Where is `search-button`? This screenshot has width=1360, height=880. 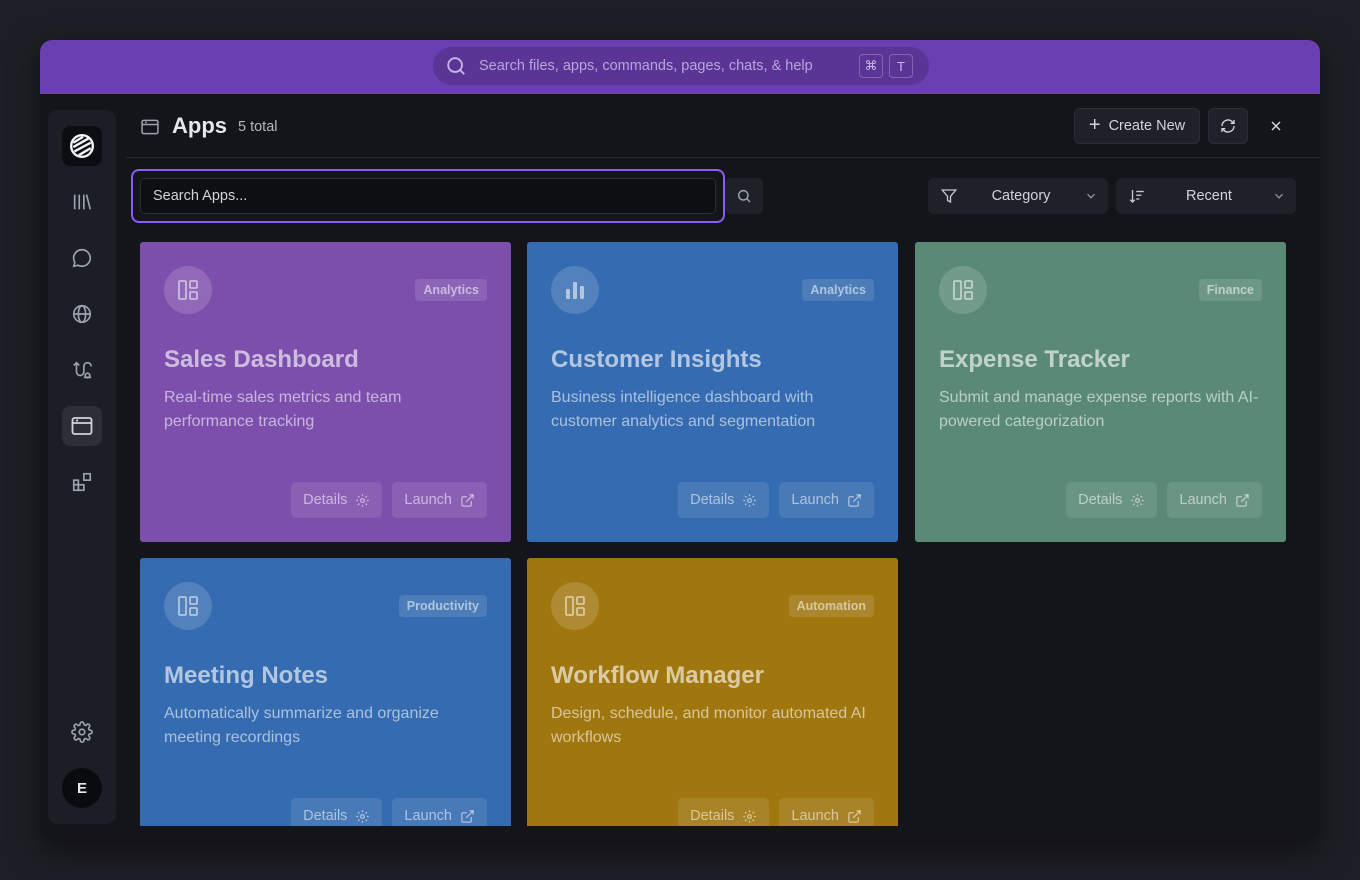
search-button is located at coordinates (744, 196).